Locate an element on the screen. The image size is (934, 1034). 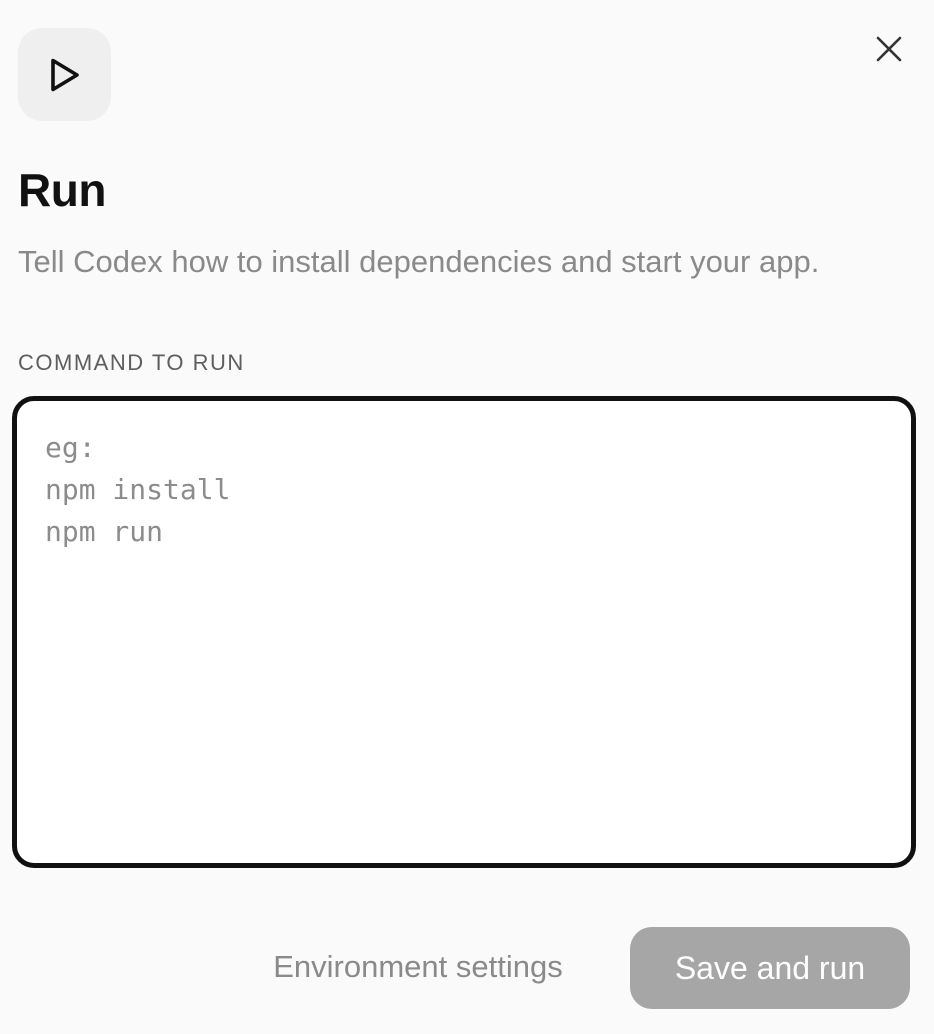
page-title: Run is located at coordinates (62, 190).